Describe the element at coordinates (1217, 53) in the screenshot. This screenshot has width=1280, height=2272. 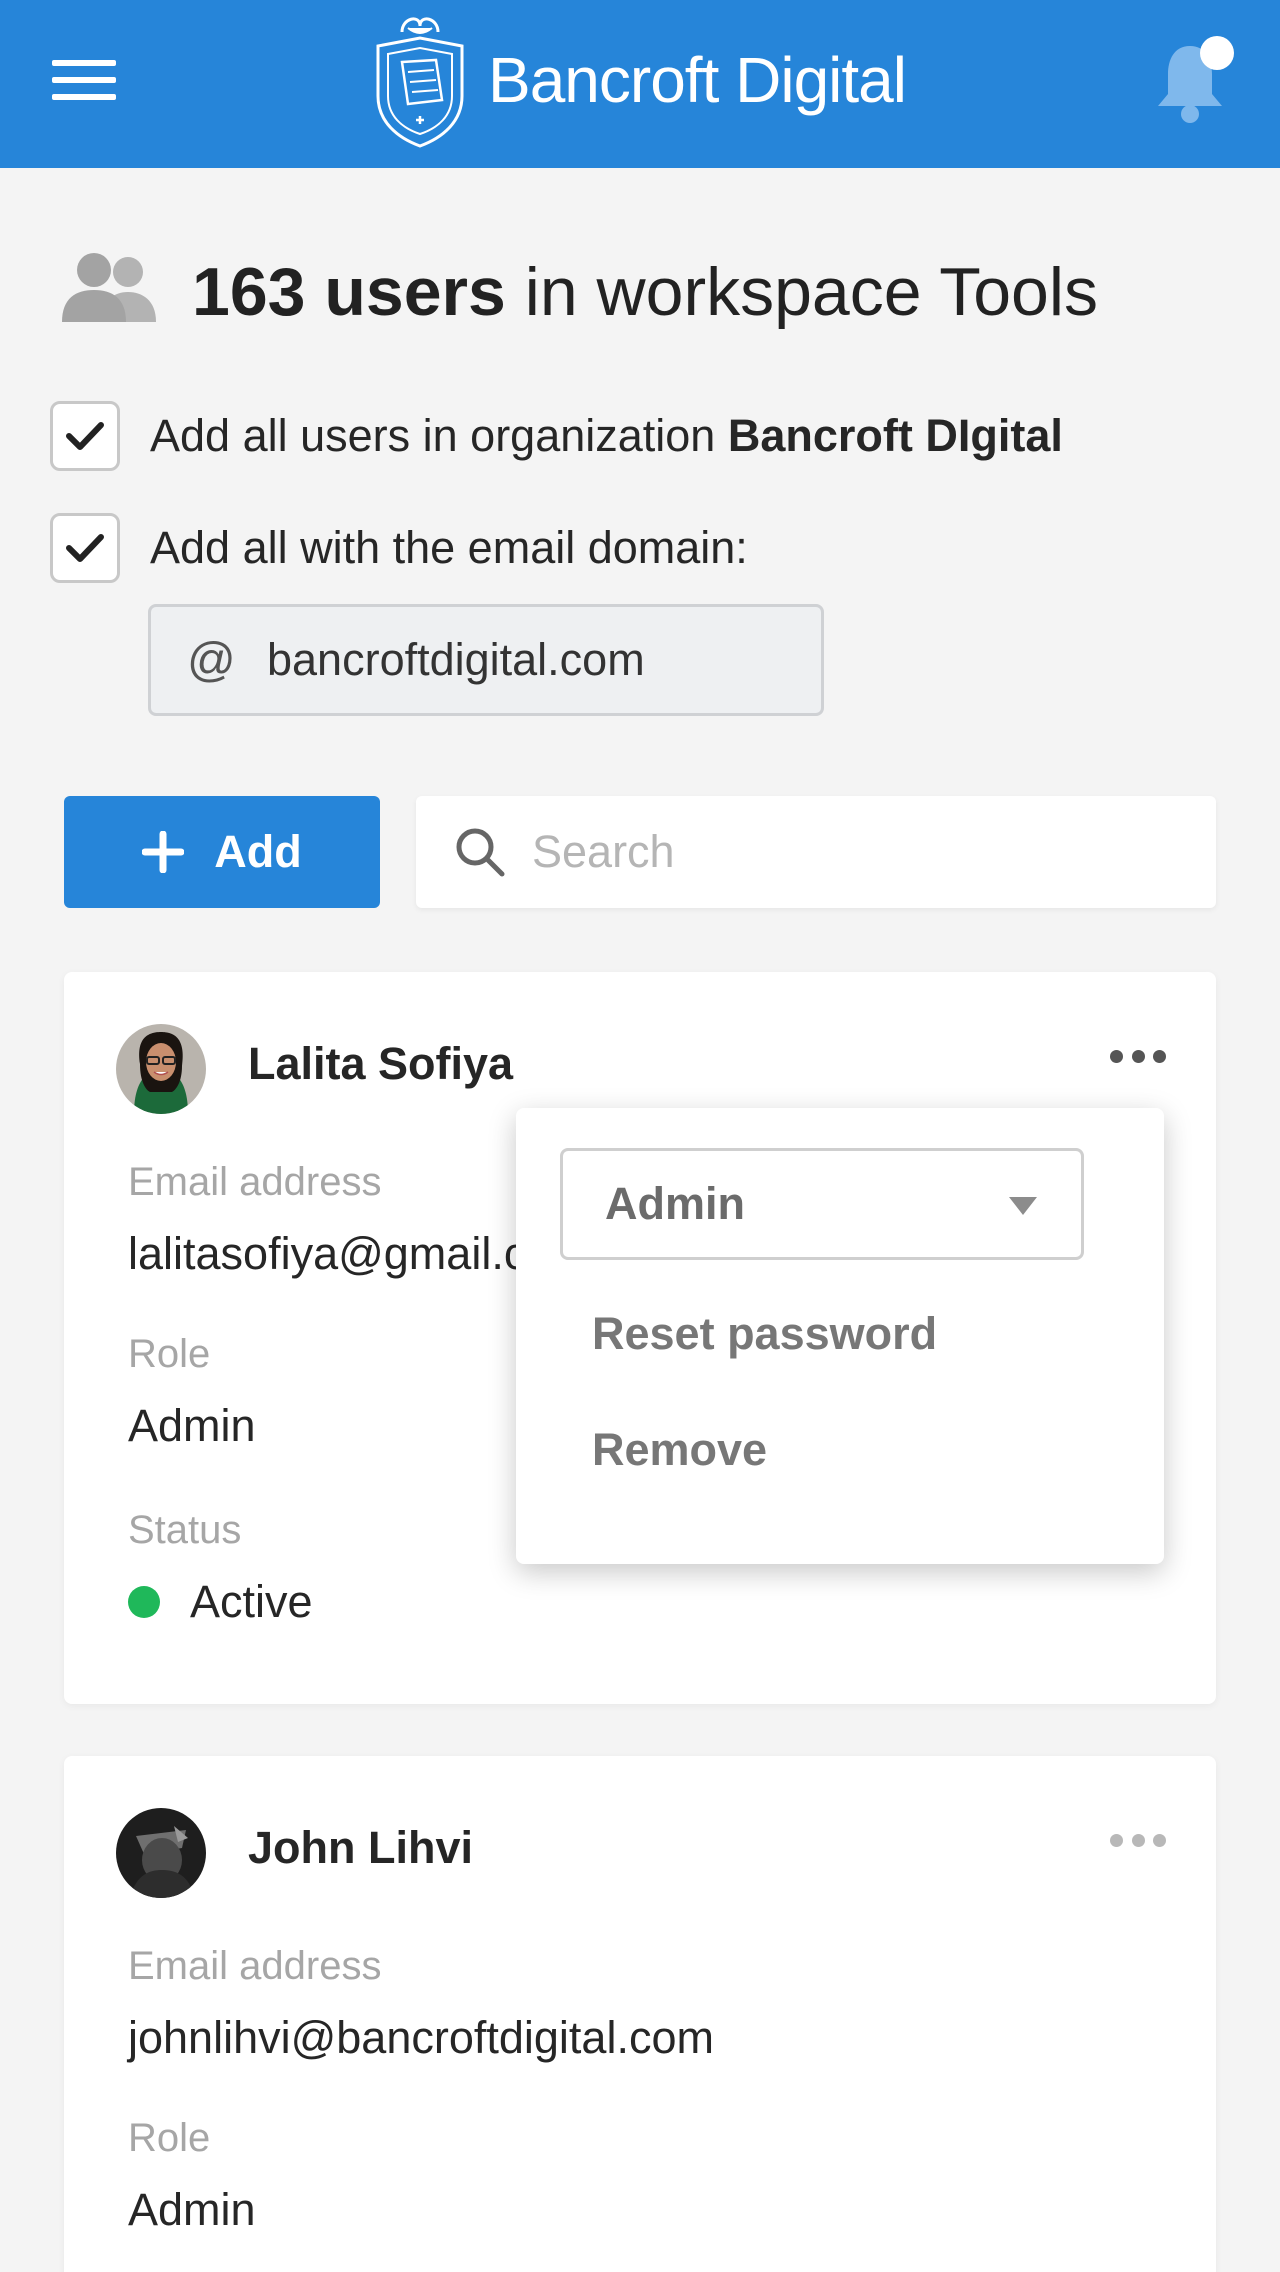
I see `notification-badge` at that location.